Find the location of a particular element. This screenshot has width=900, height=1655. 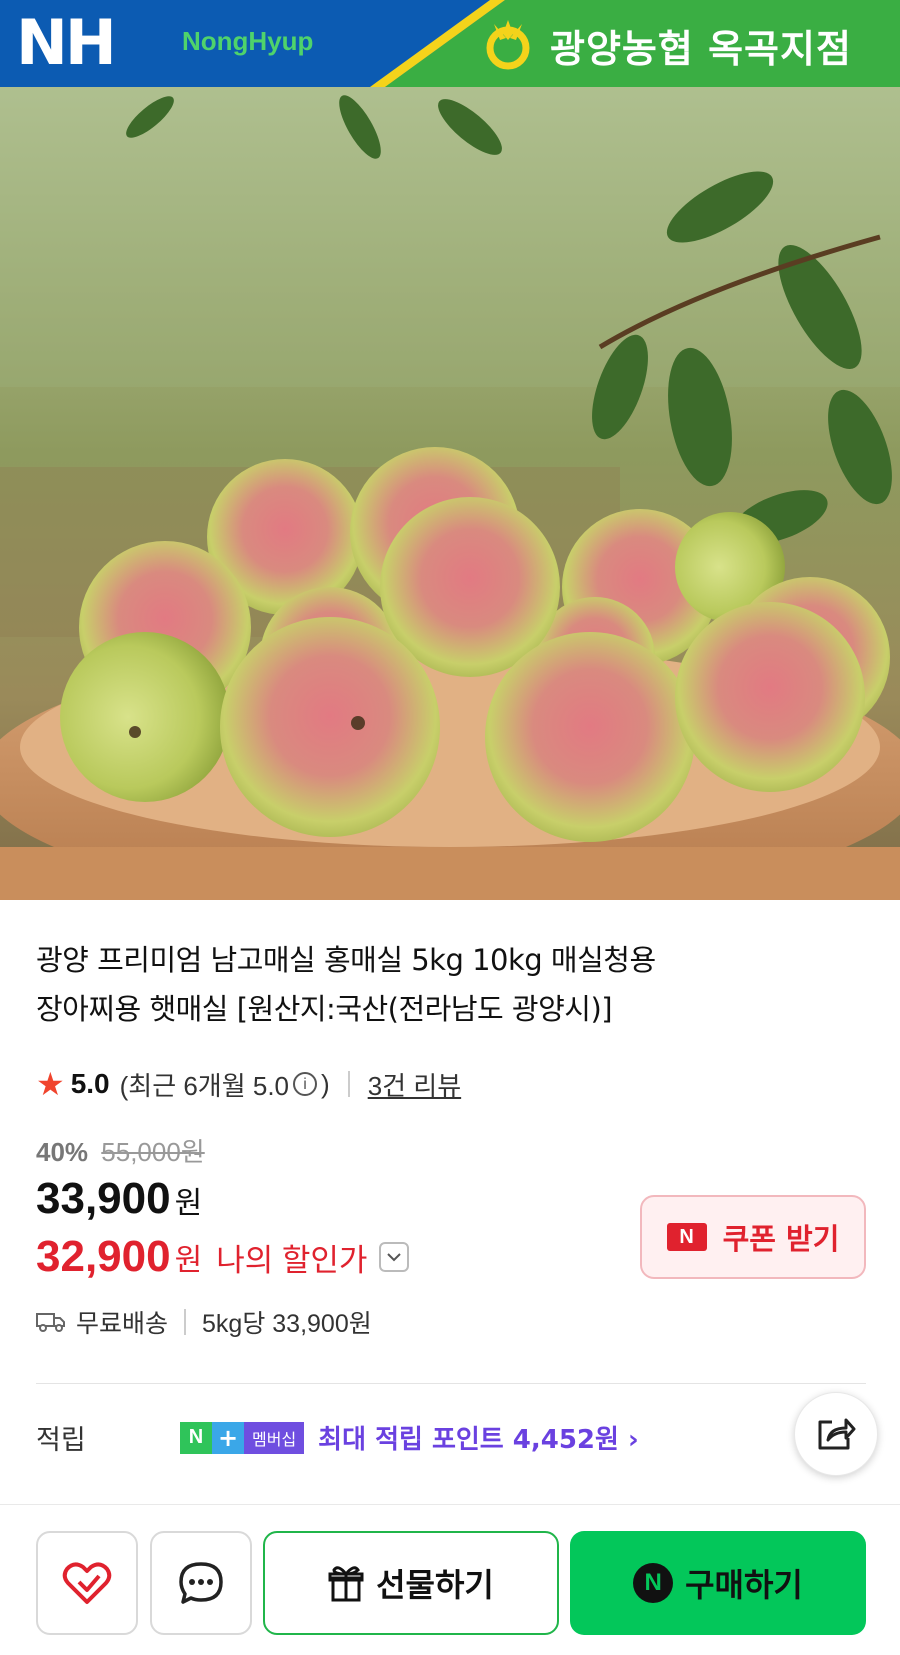

delivery-label: 무료배송 is located at coordinates (122, 1324).